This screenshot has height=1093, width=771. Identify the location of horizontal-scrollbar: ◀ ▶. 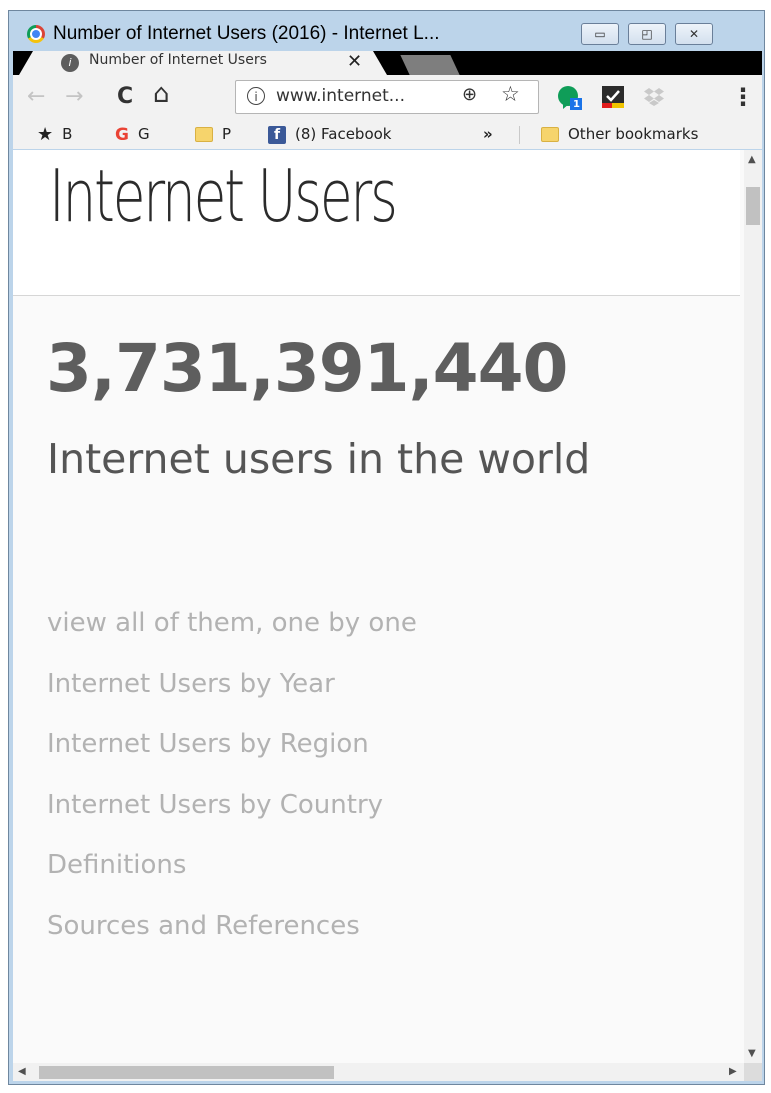
(378, 1072).